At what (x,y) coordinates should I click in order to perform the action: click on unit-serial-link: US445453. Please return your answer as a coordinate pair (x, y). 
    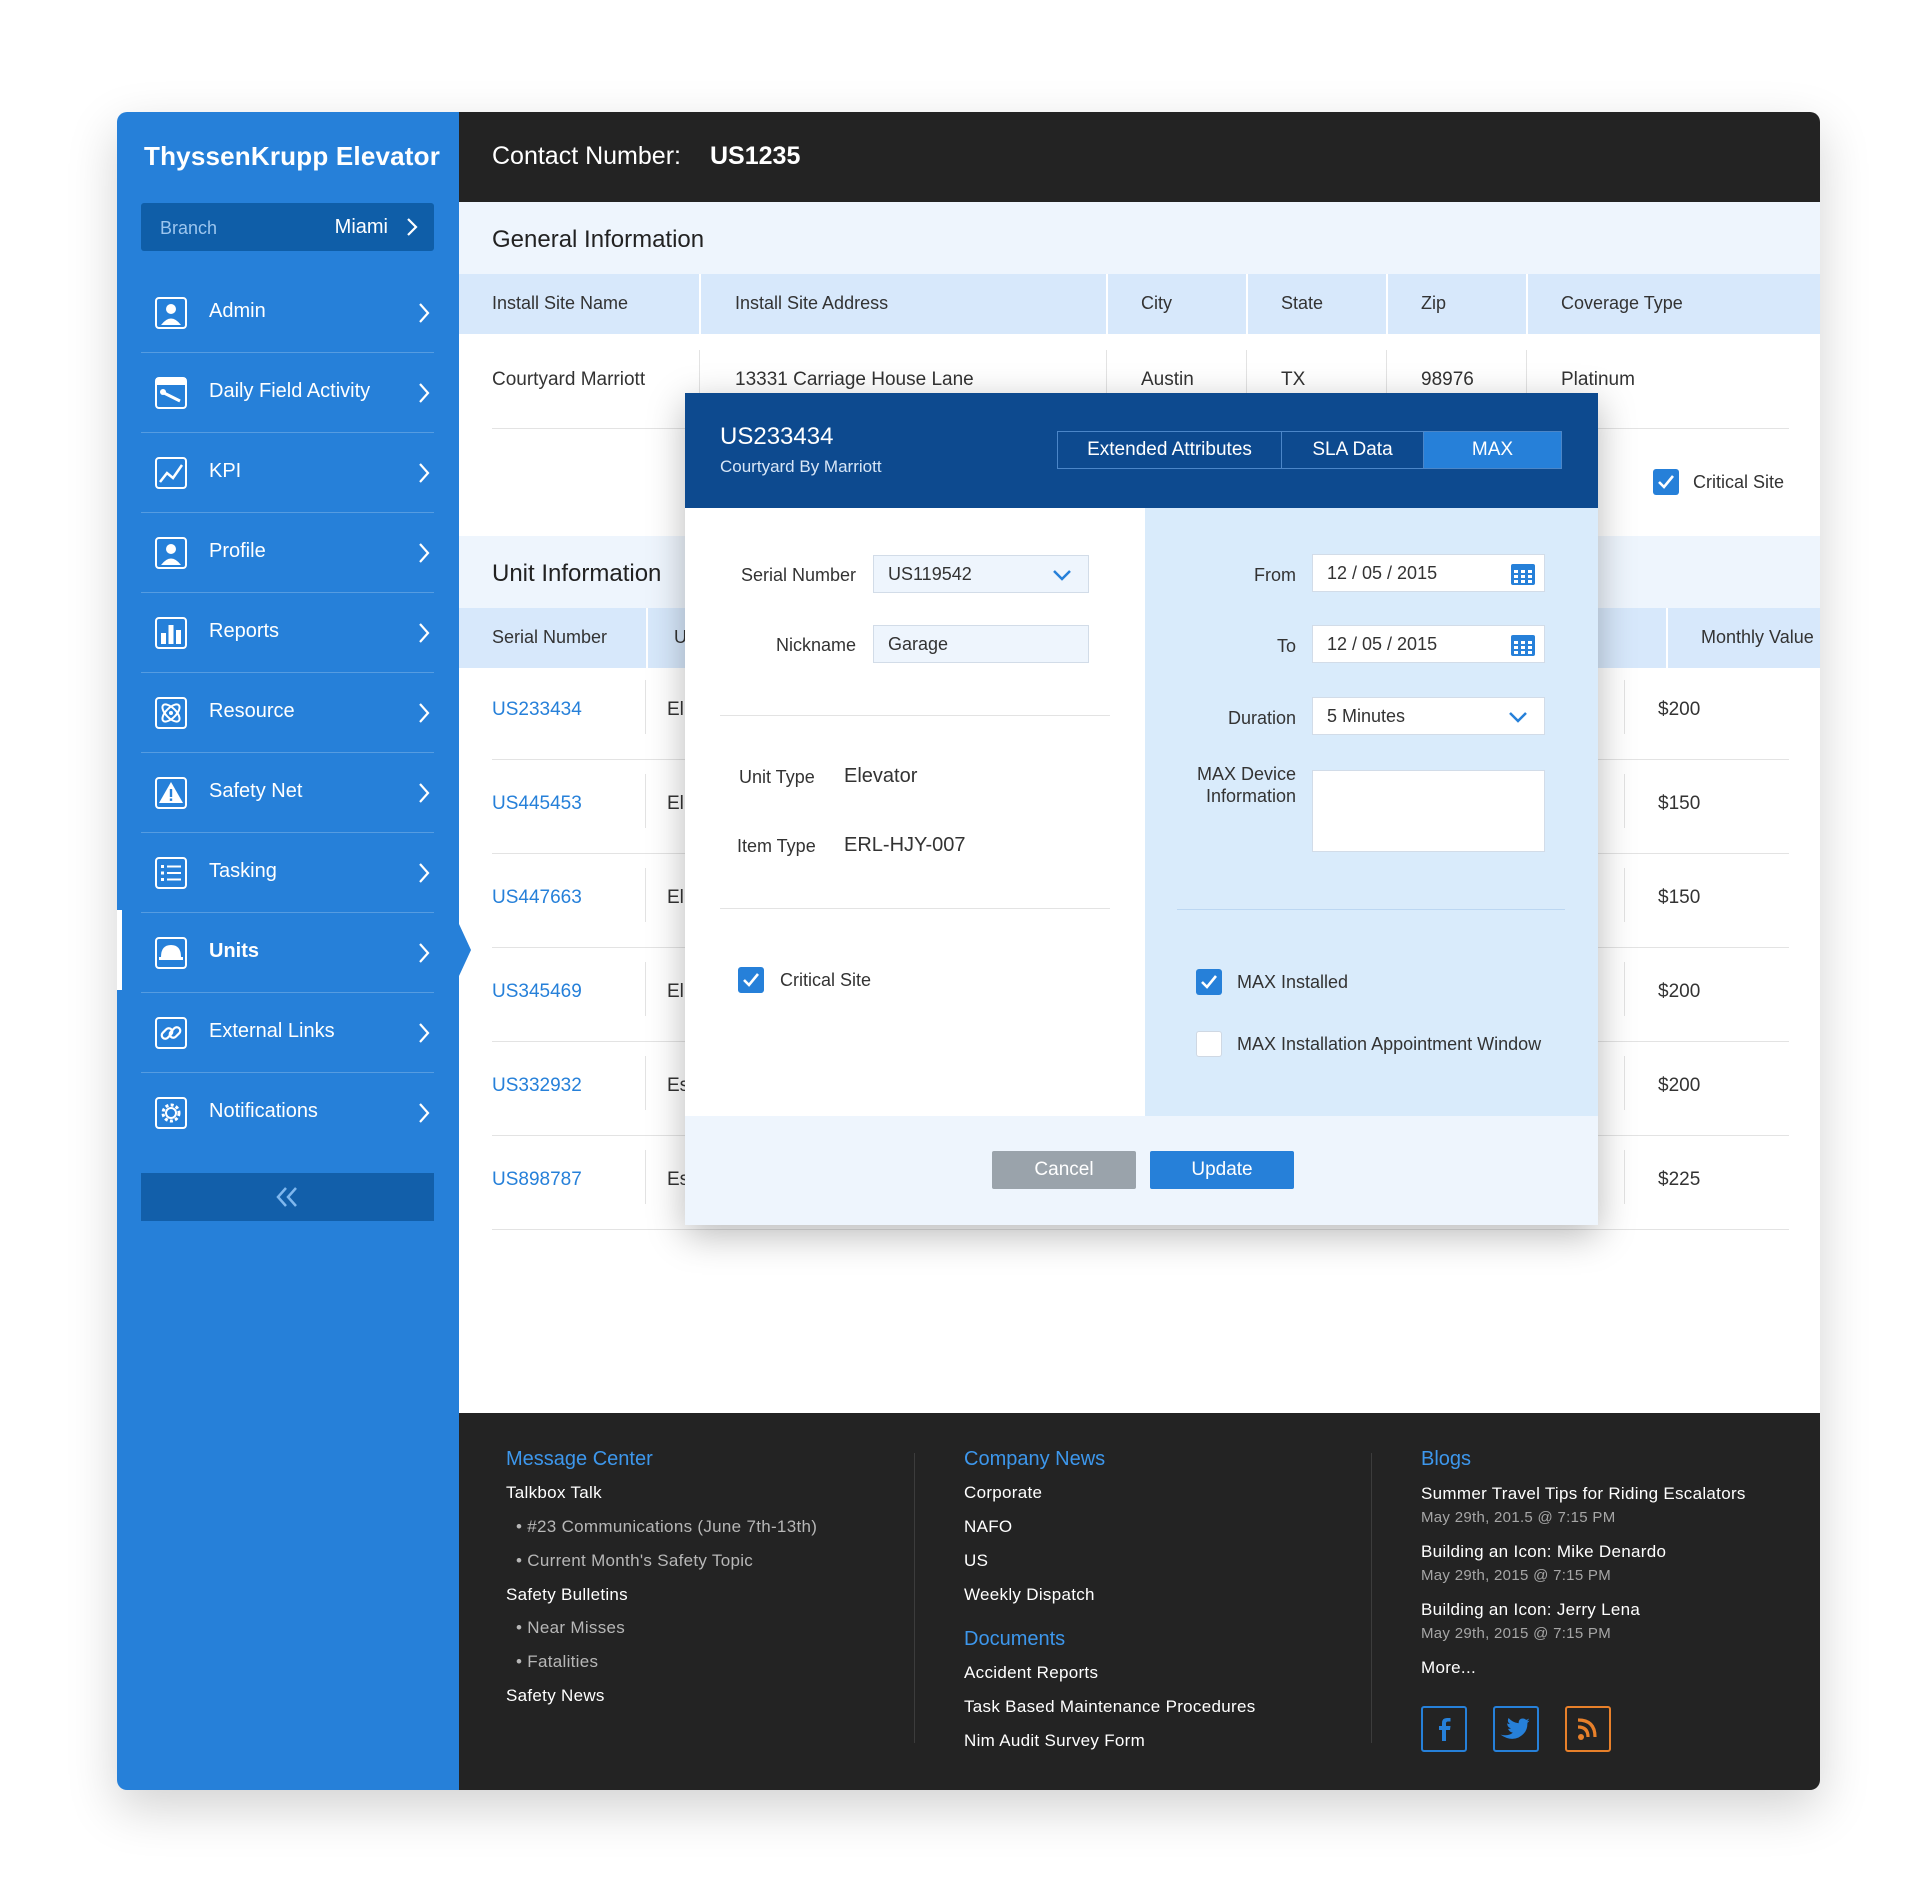
    Looking at the image, I should click on (537, 804).